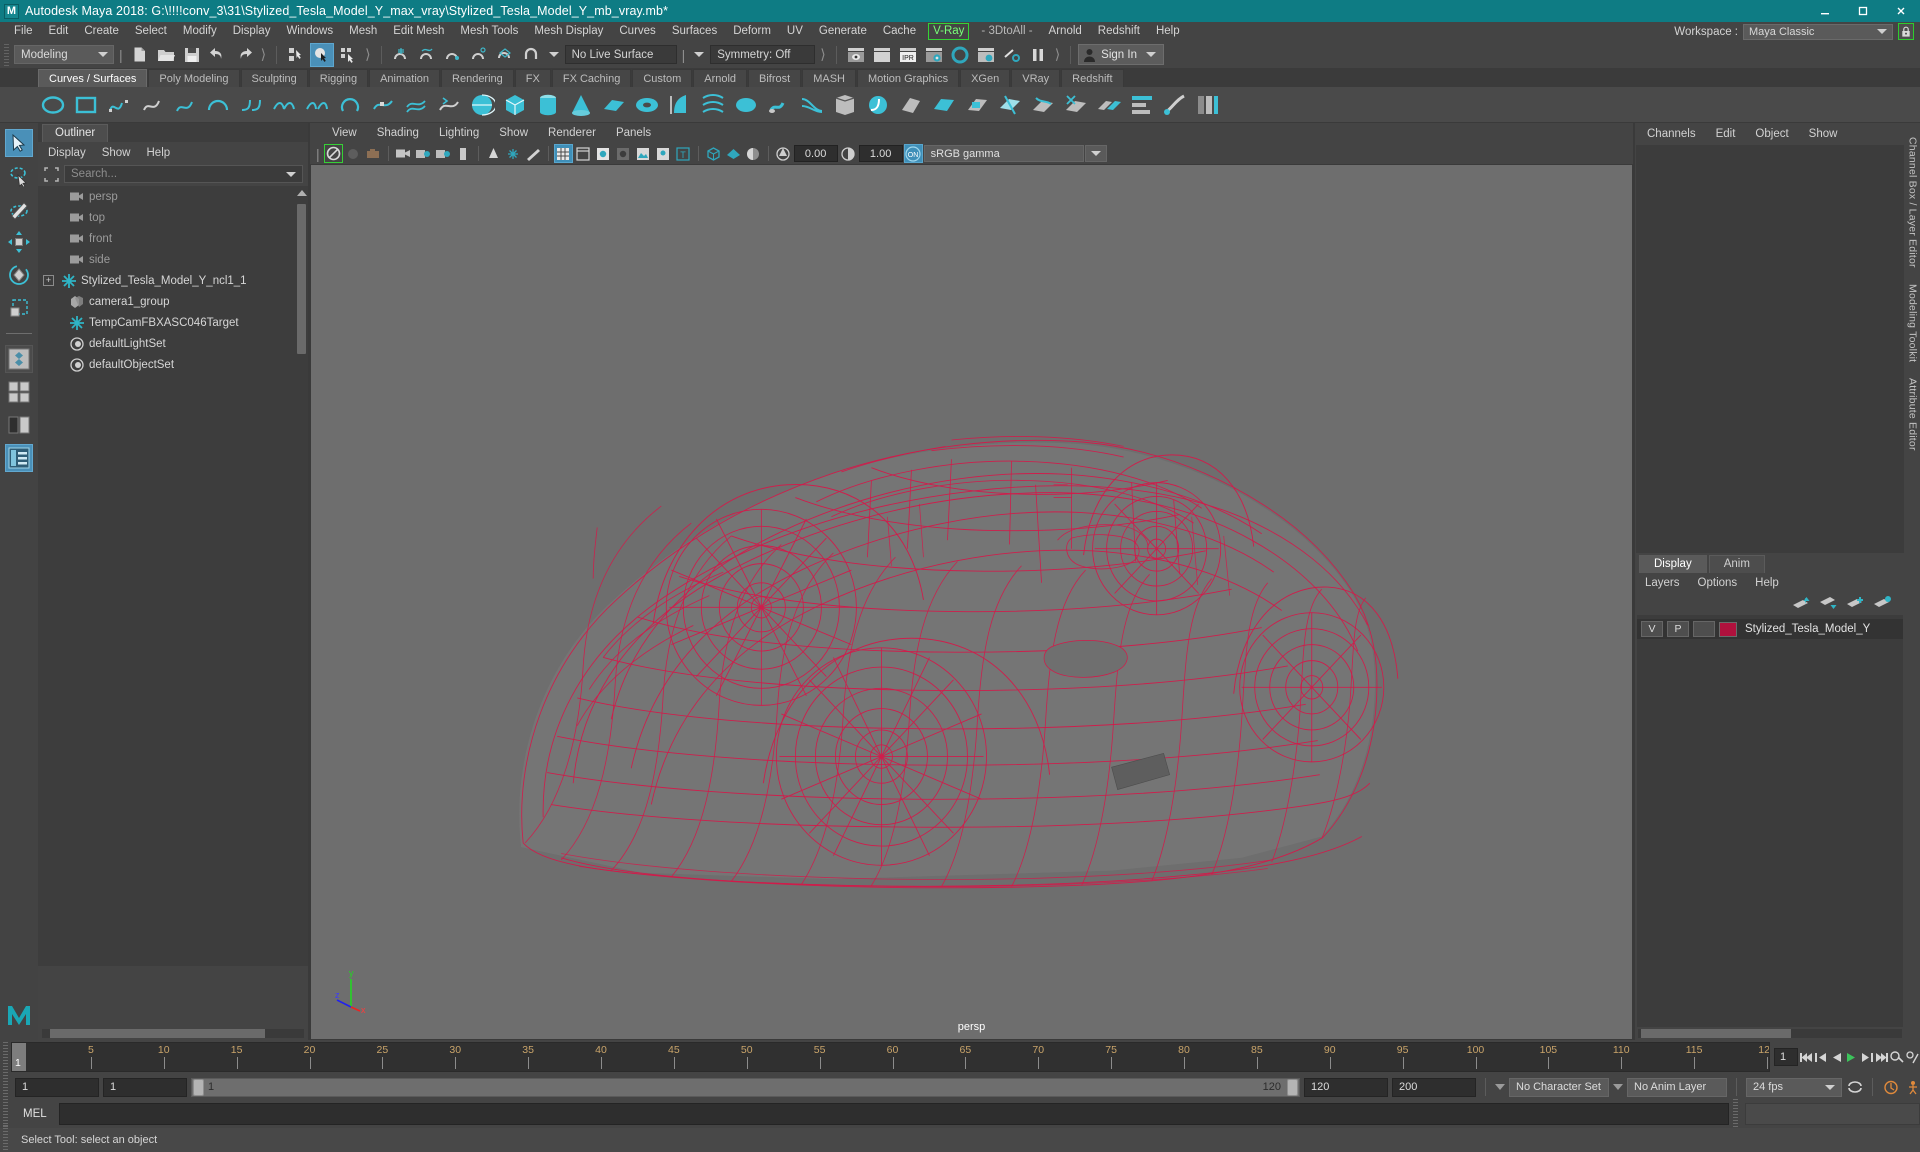 Image resolution: width=1920 pixels, height=1152 pixels. What do you see at coordinates (19, 275) in the screenshot?
I see `rotate-tool-icon` at bounding box center [19, 275].